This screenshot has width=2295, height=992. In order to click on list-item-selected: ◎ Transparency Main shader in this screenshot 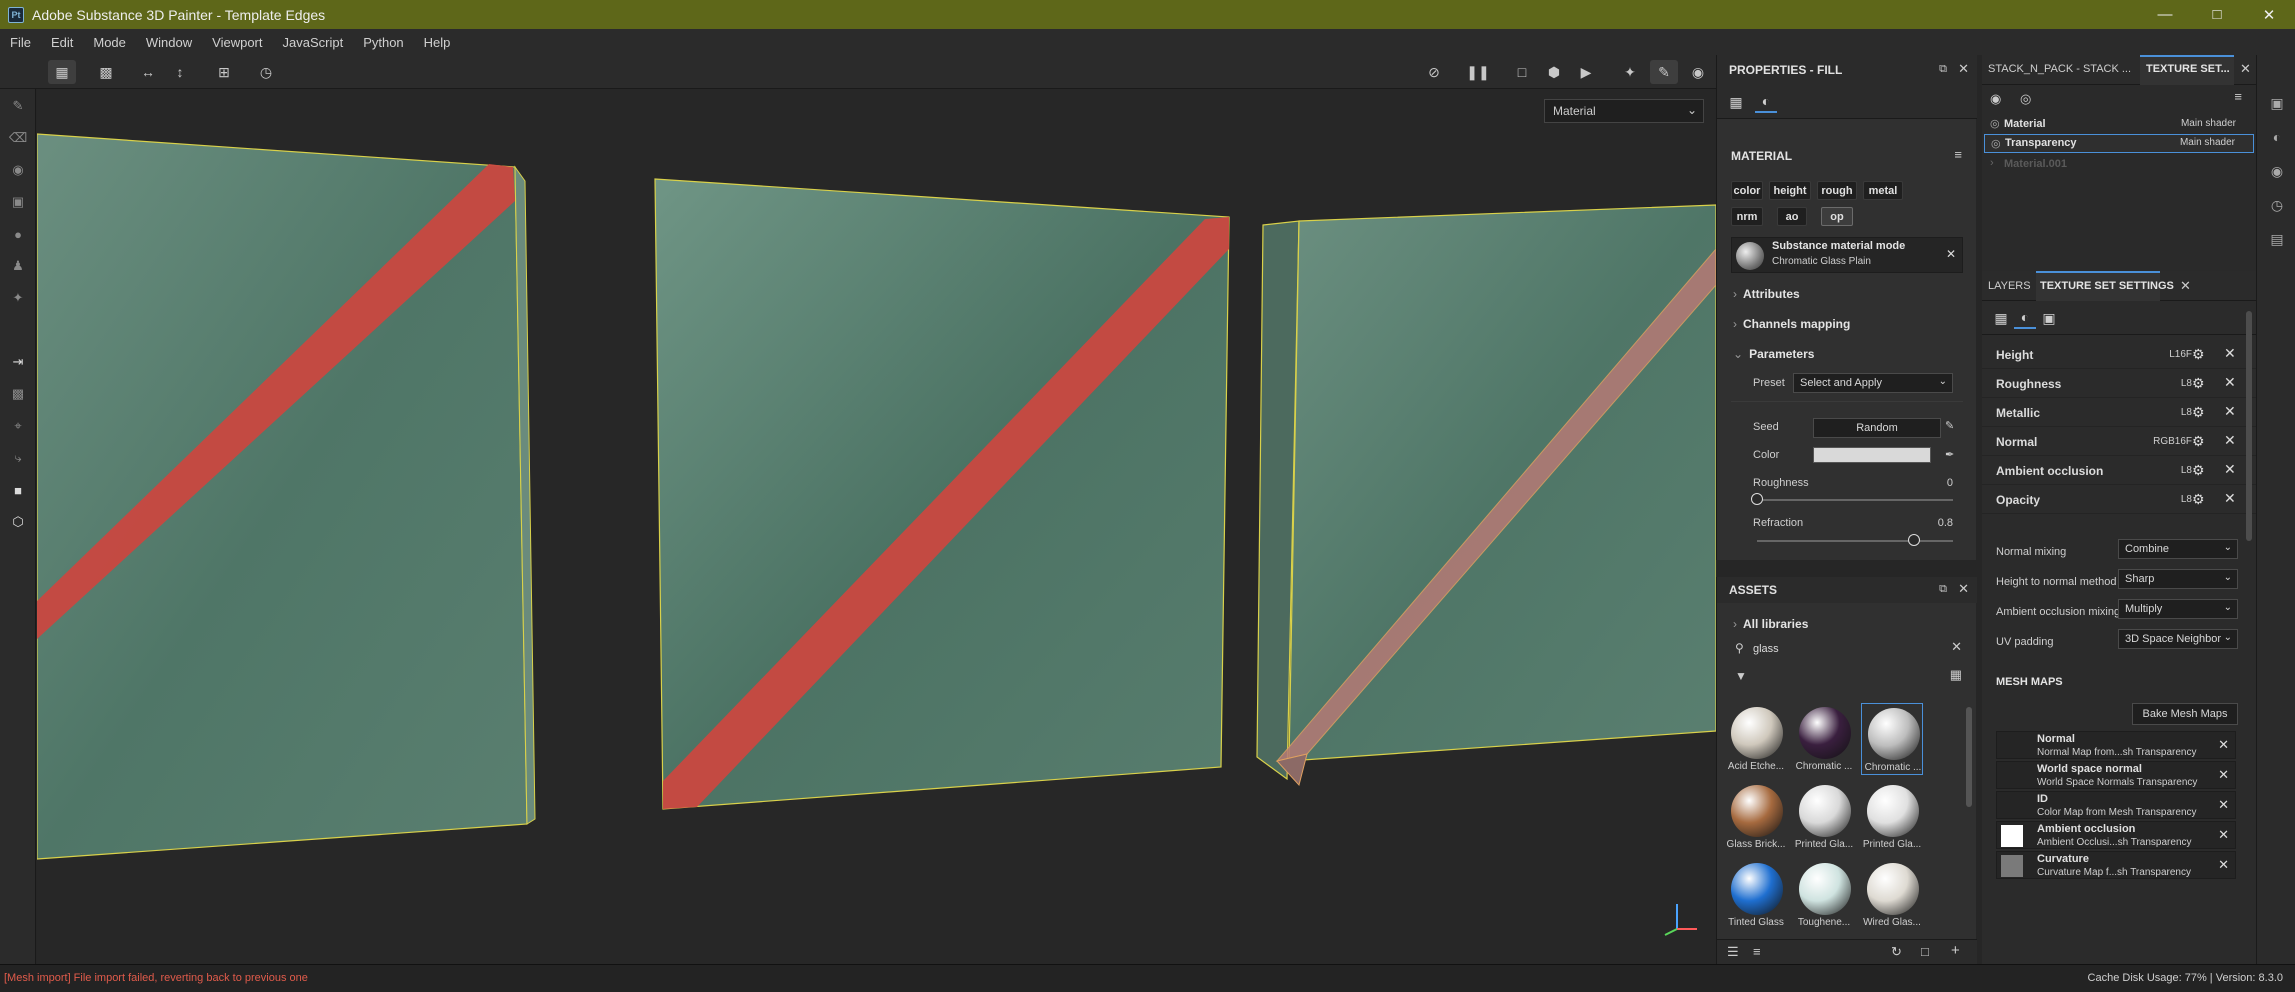, I will do `click(2119, 143)`.